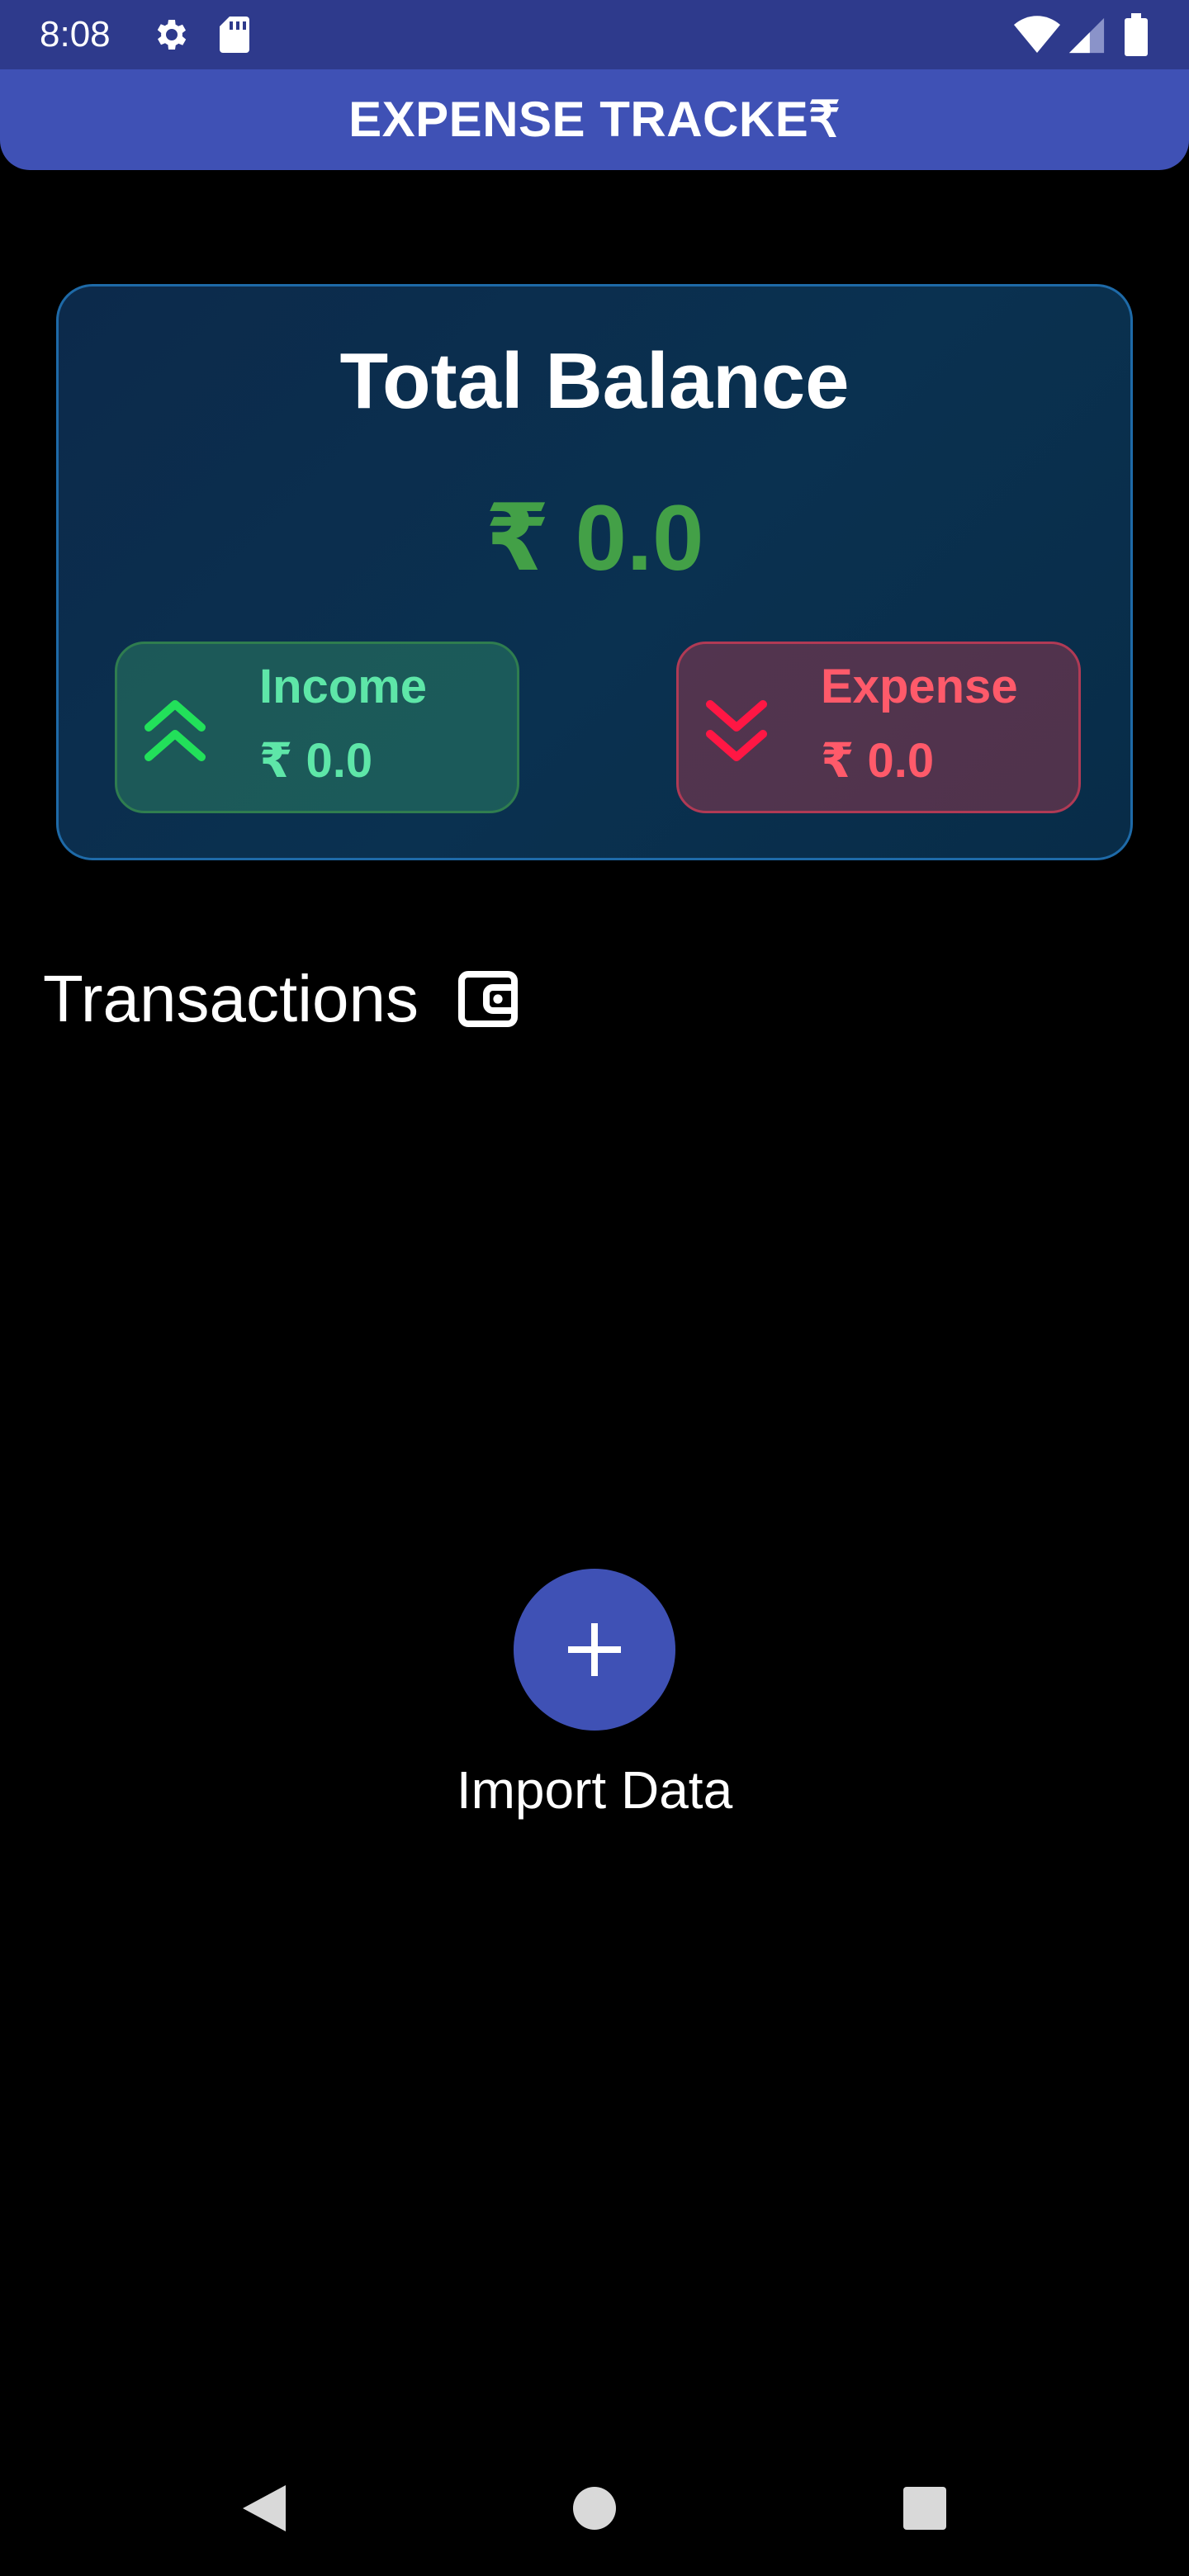  Describe the element at coordinates (172, 35) in the screenshot. I see `gear-icon` at that location.